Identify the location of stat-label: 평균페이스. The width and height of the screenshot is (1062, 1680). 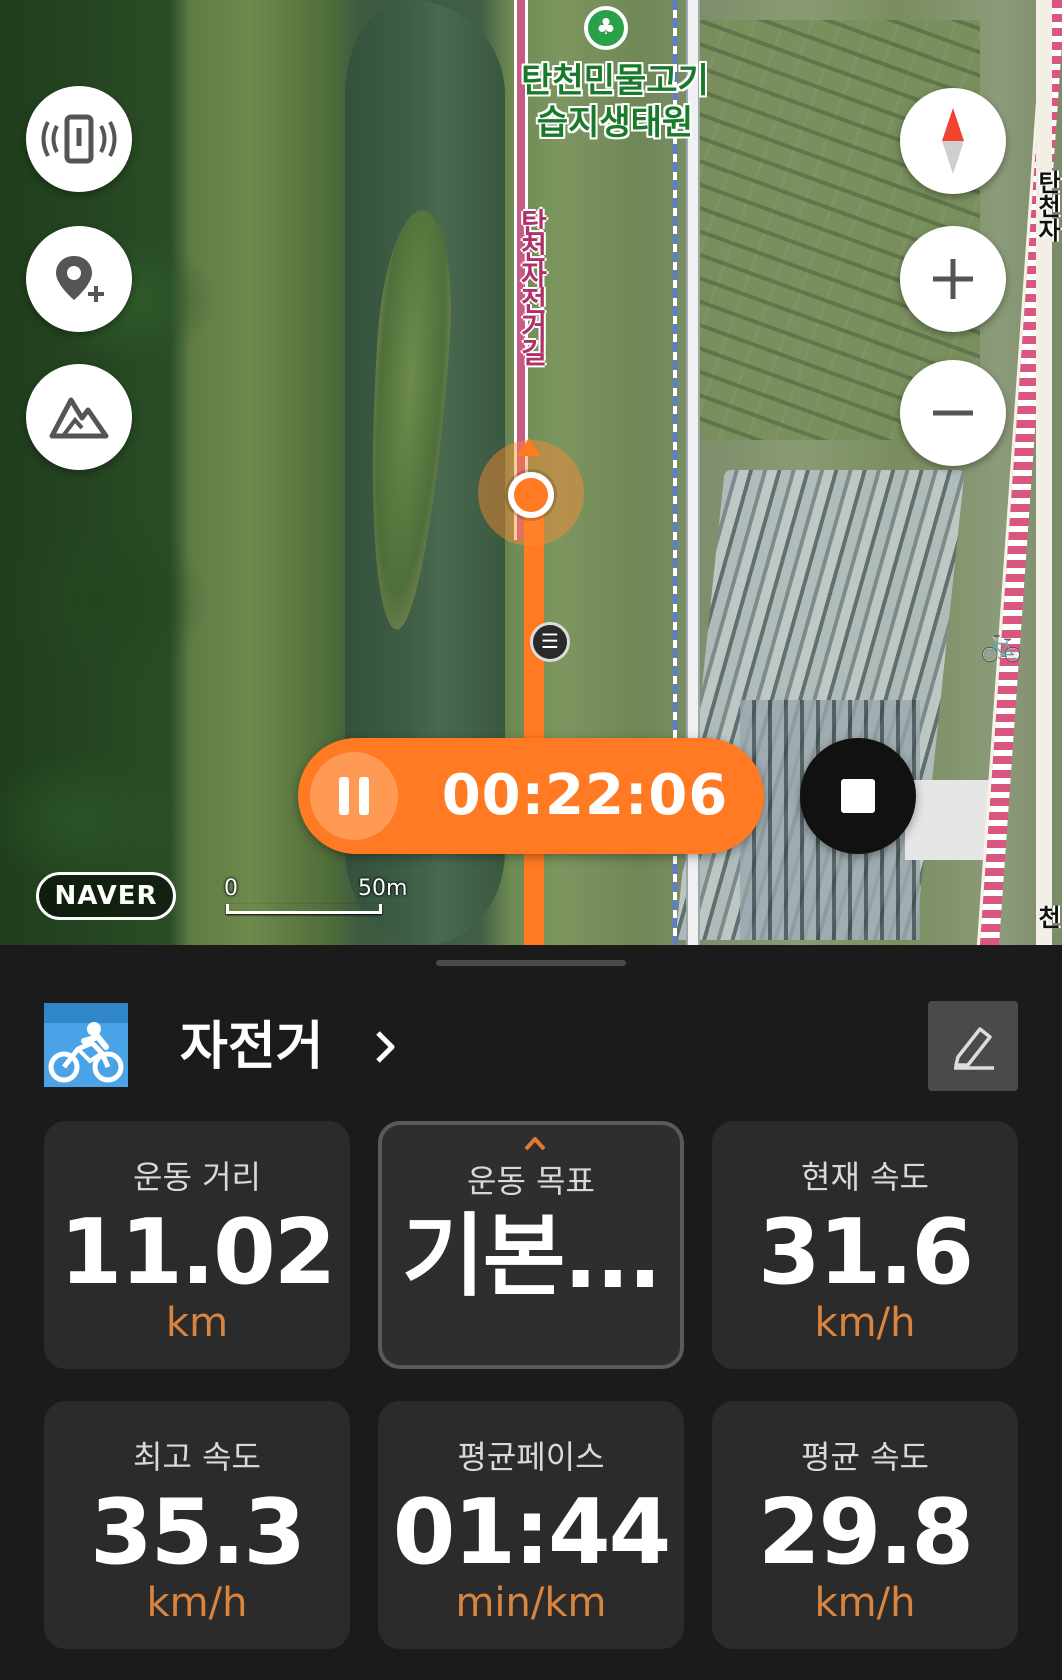
(531, 1457).